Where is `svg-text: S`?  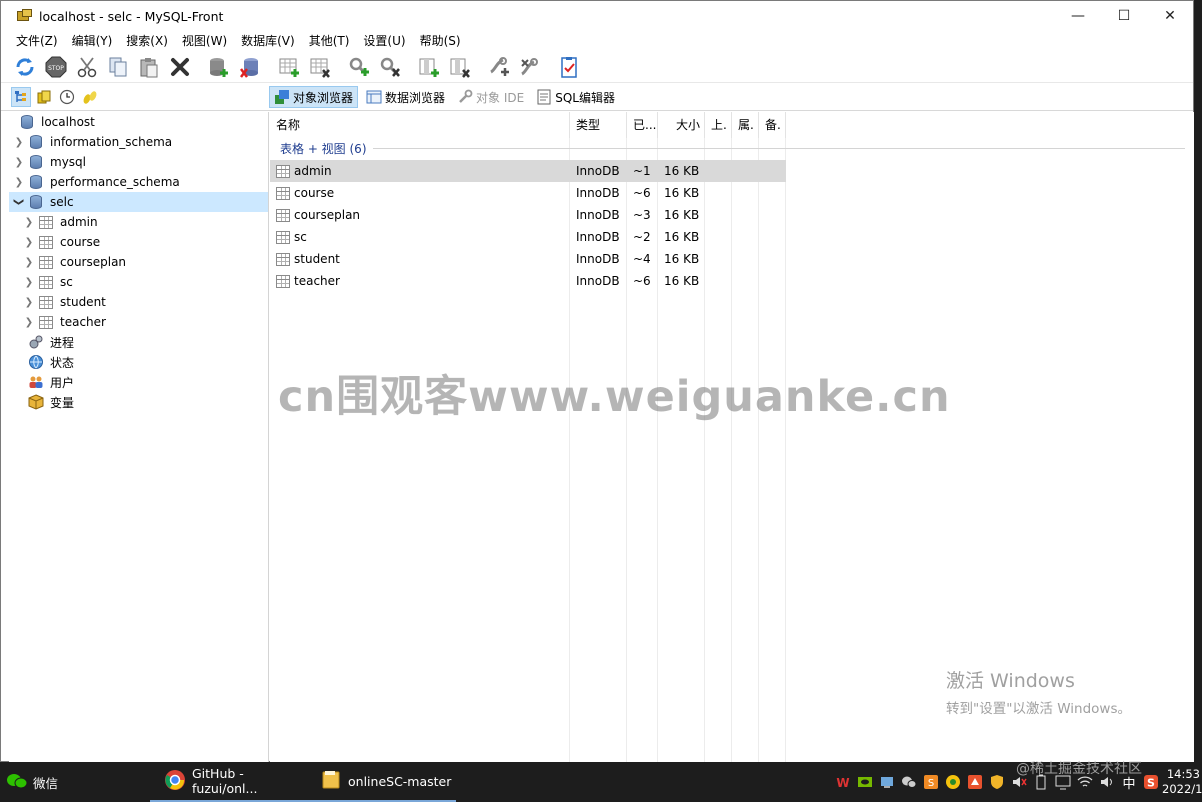 svg-text: S is located at coordinates (1151, 783).